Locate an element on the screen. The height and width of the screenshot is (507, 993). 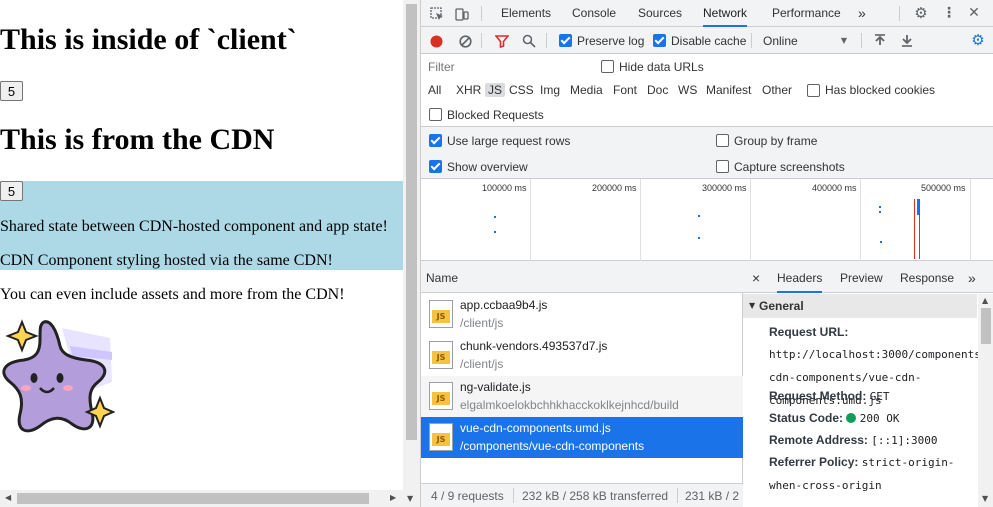
request-path: /components/vue-cdn-components is located at coordinates (552, 446).